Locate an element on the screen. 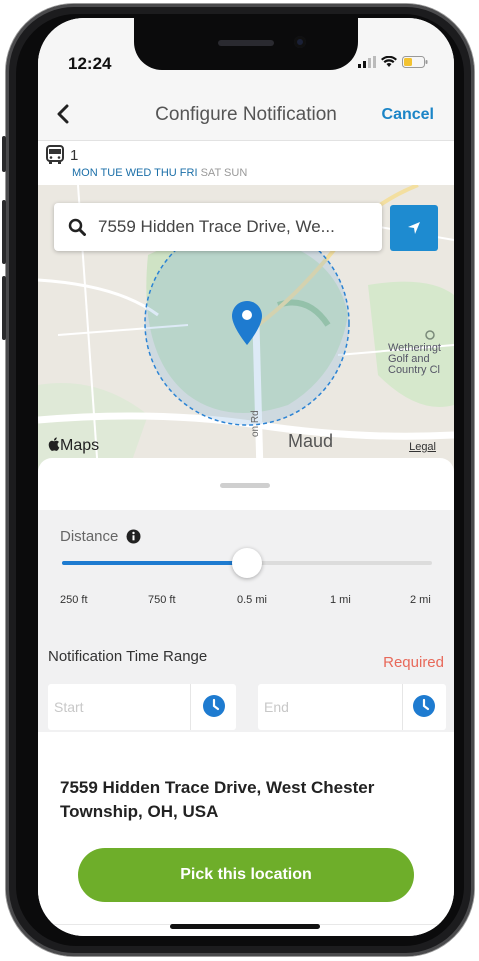  distance-slider-fill is located at coordinates (154, 563).